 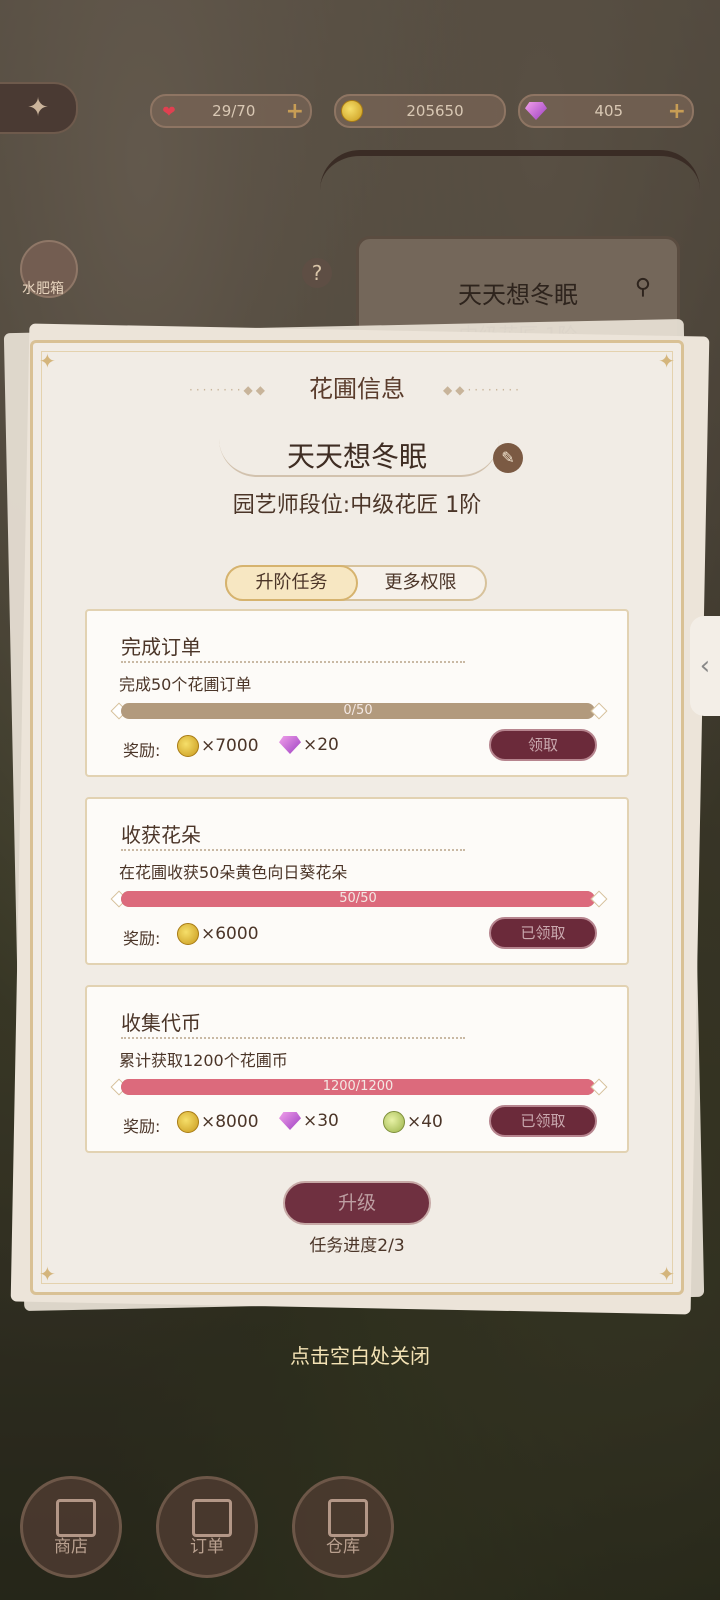 What do you see at coordinates (353, 111) in the screenshot?
I see `coin-icon` at bounding box center [353, 111].